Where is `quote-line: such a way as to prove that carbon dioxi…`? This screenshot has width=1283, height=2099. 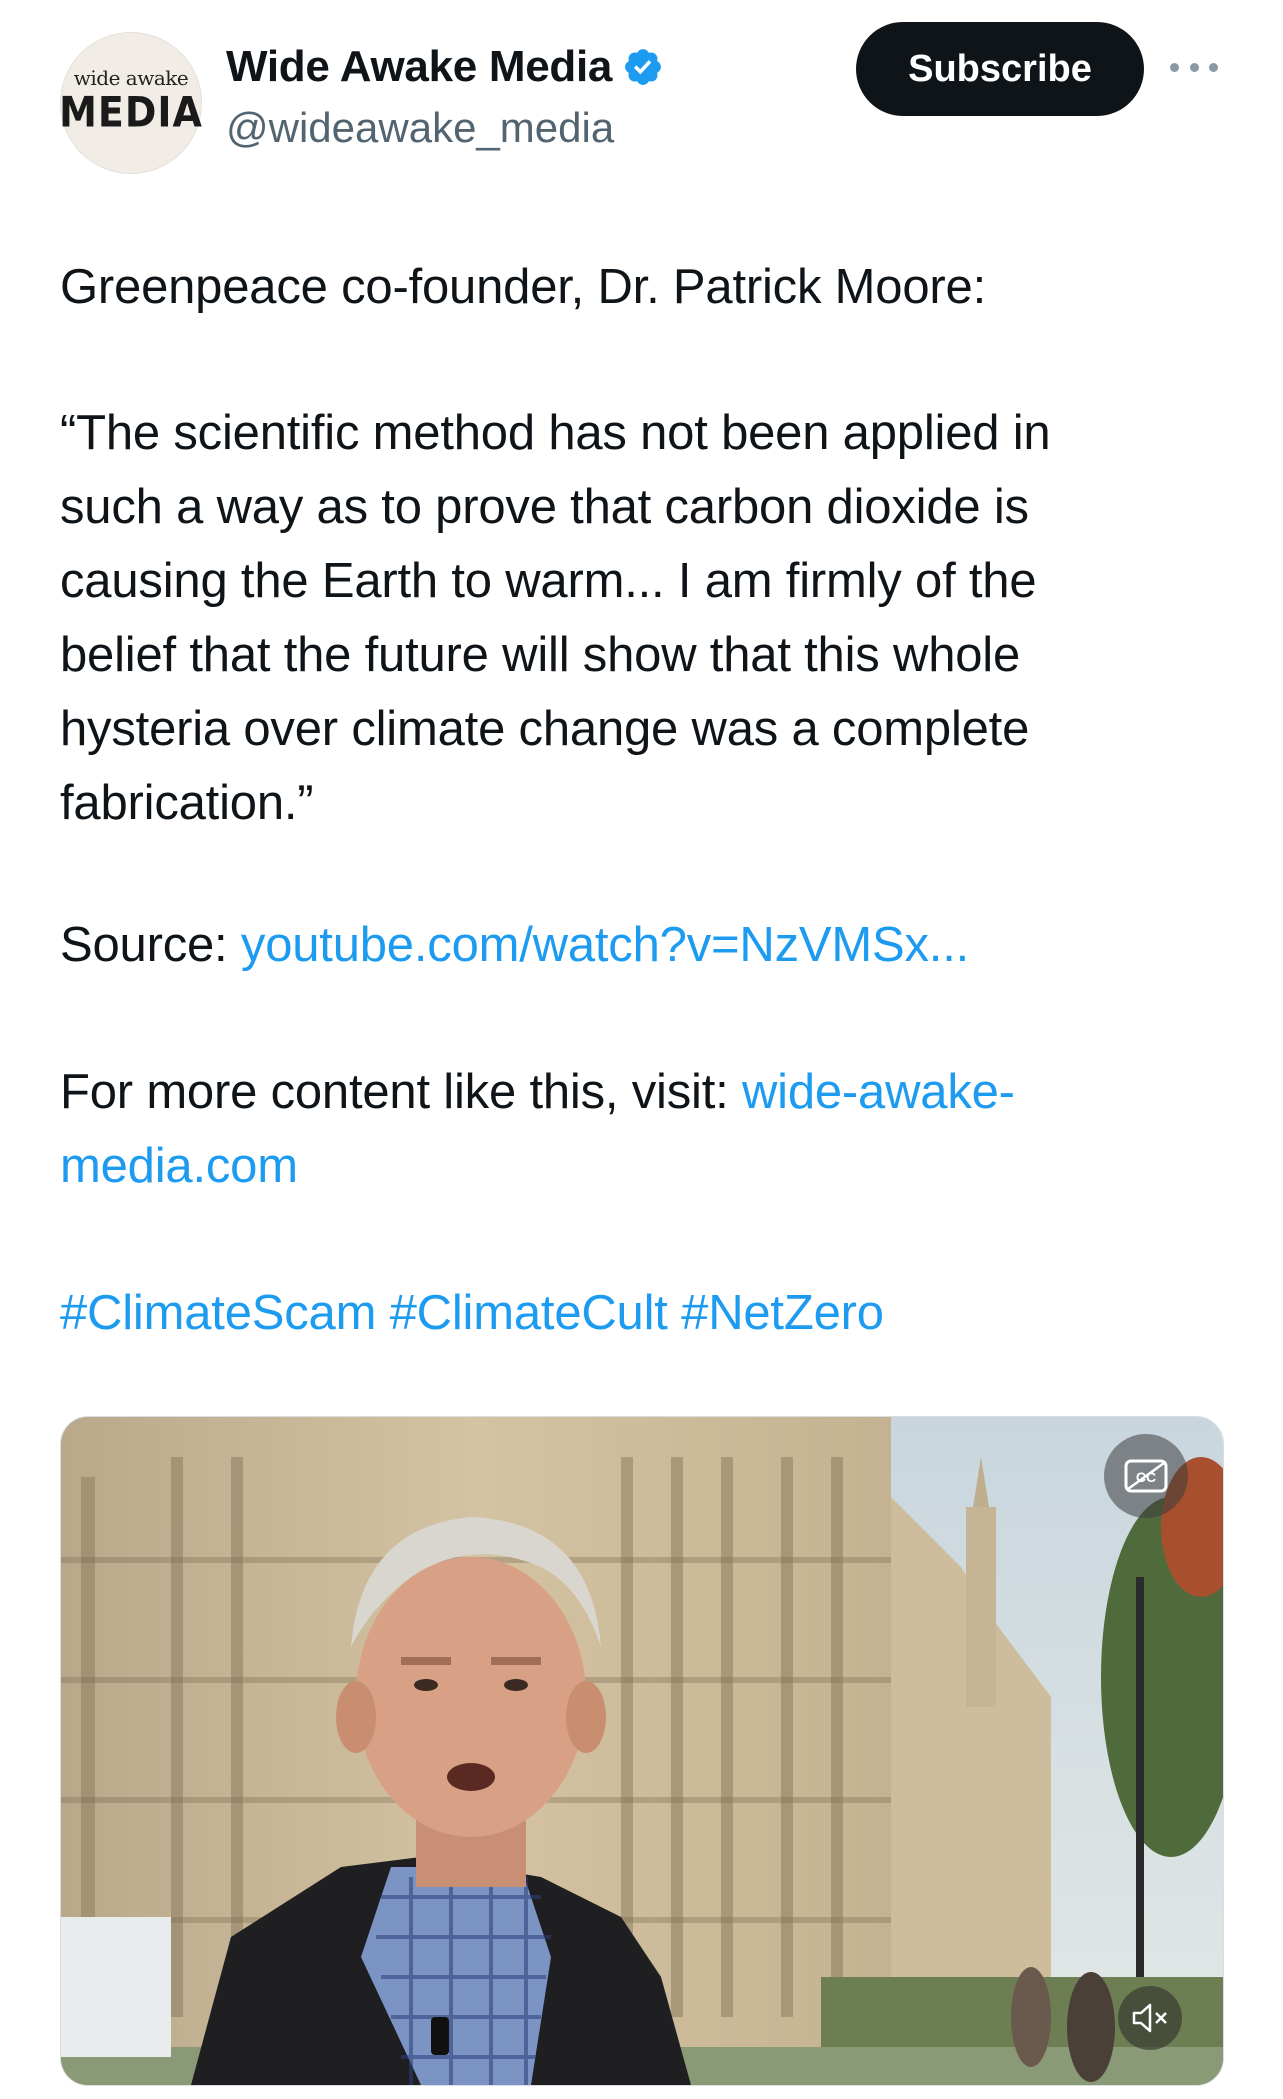
quote-line: such a way as to prove that carbon dioxi… is located at coordinates (544, 507).